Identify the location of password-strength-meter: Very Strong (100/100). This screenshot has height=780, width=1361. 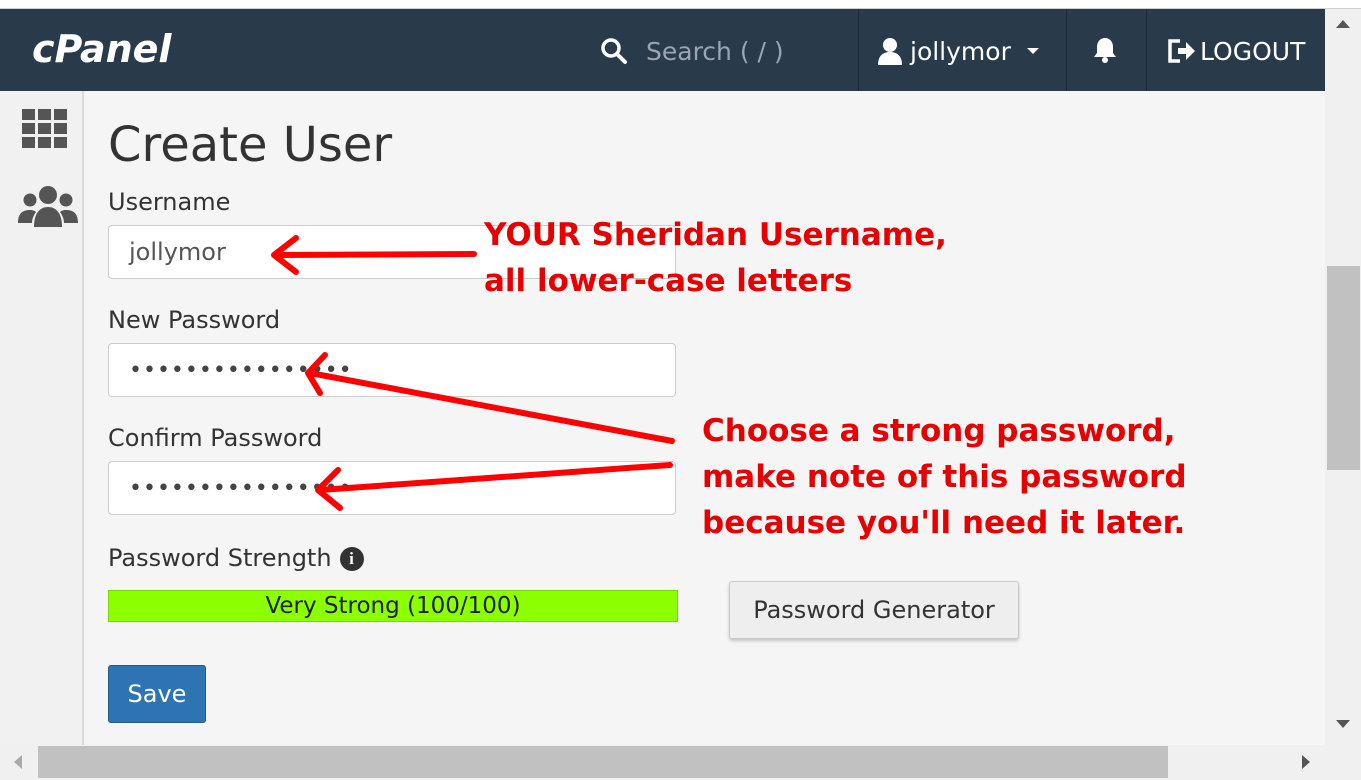
(393, 606).